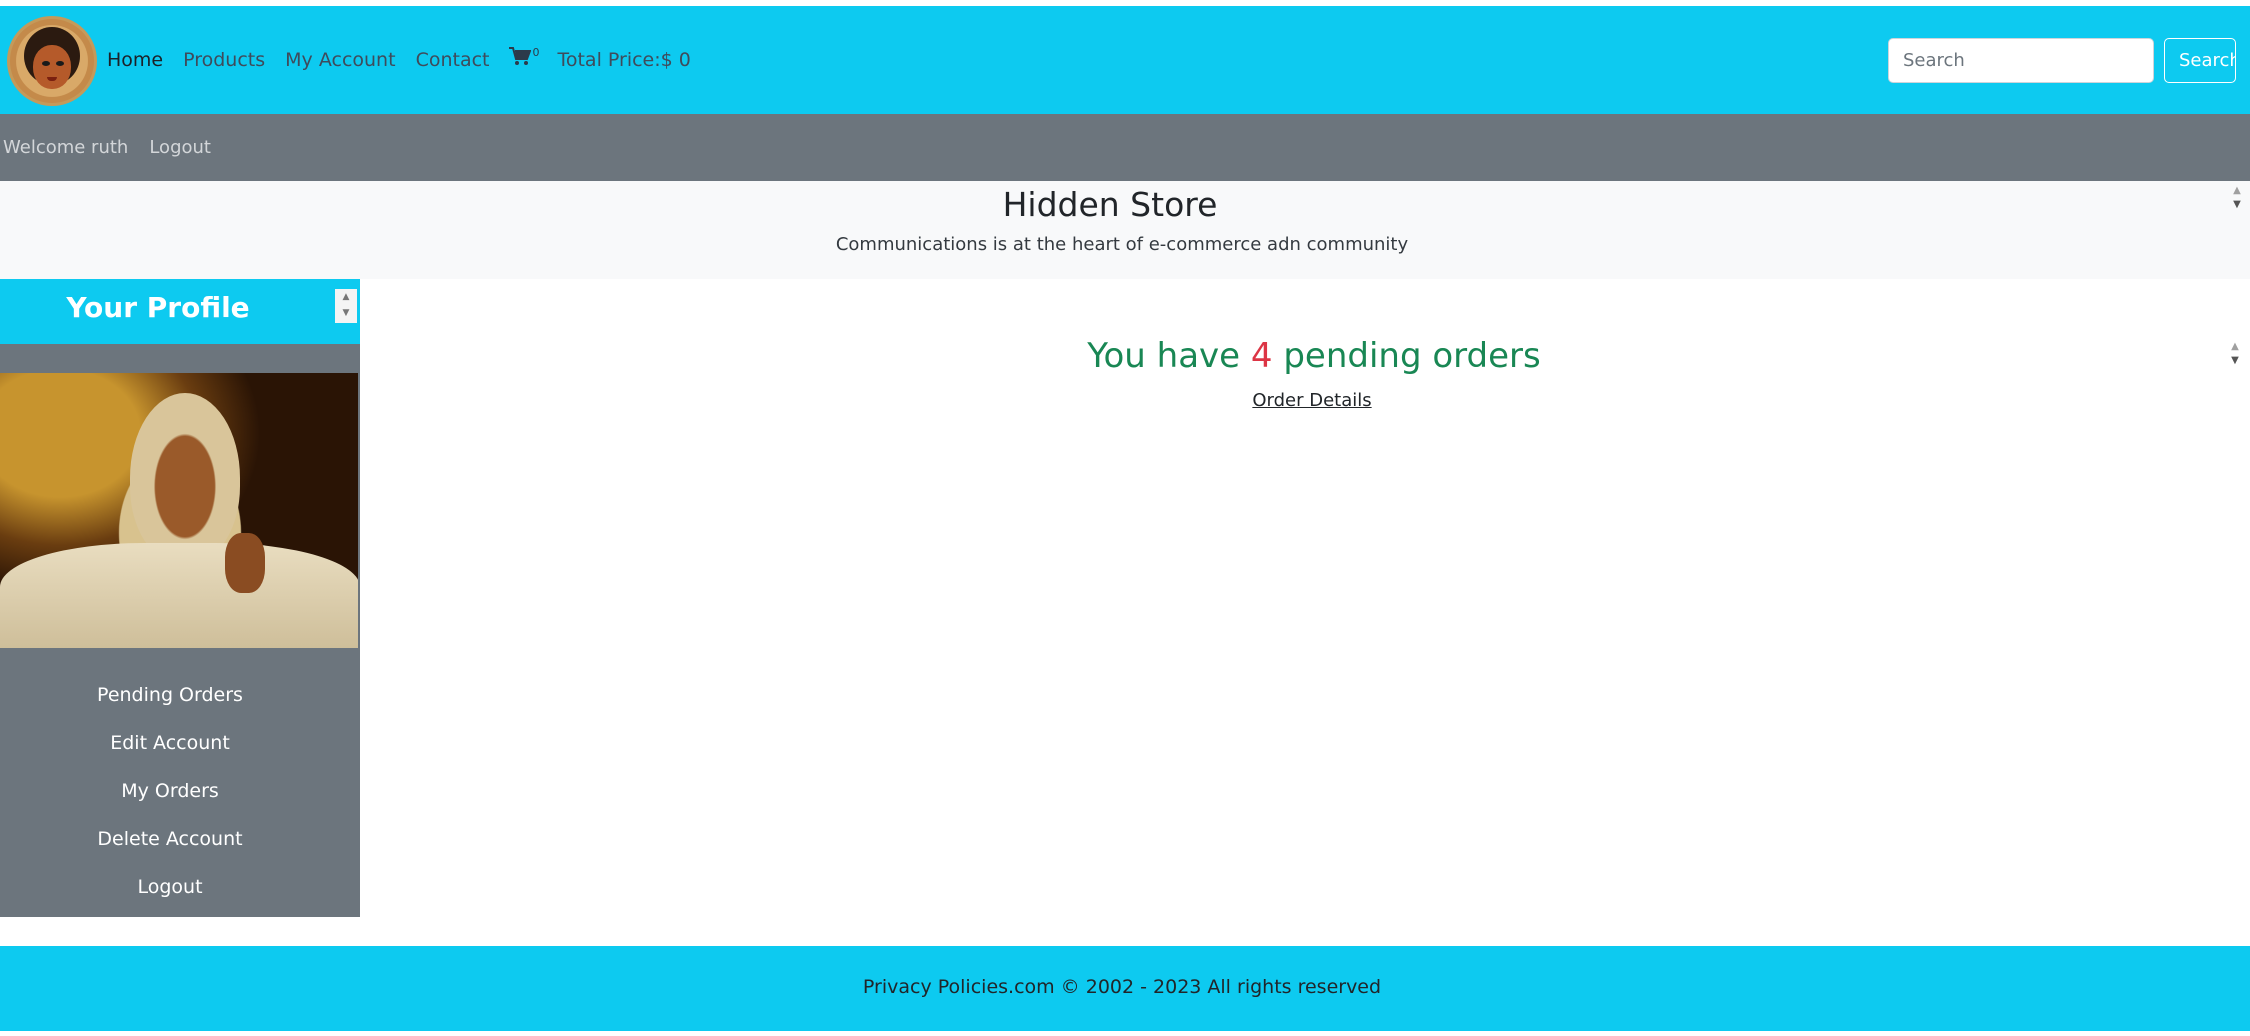 Image resolution: width=2250 pixels, height=1036 pixels. Describe the element at coordinates (66, 147) in the screenshot. I see `welcome-text: Welcome ruth` at that location.